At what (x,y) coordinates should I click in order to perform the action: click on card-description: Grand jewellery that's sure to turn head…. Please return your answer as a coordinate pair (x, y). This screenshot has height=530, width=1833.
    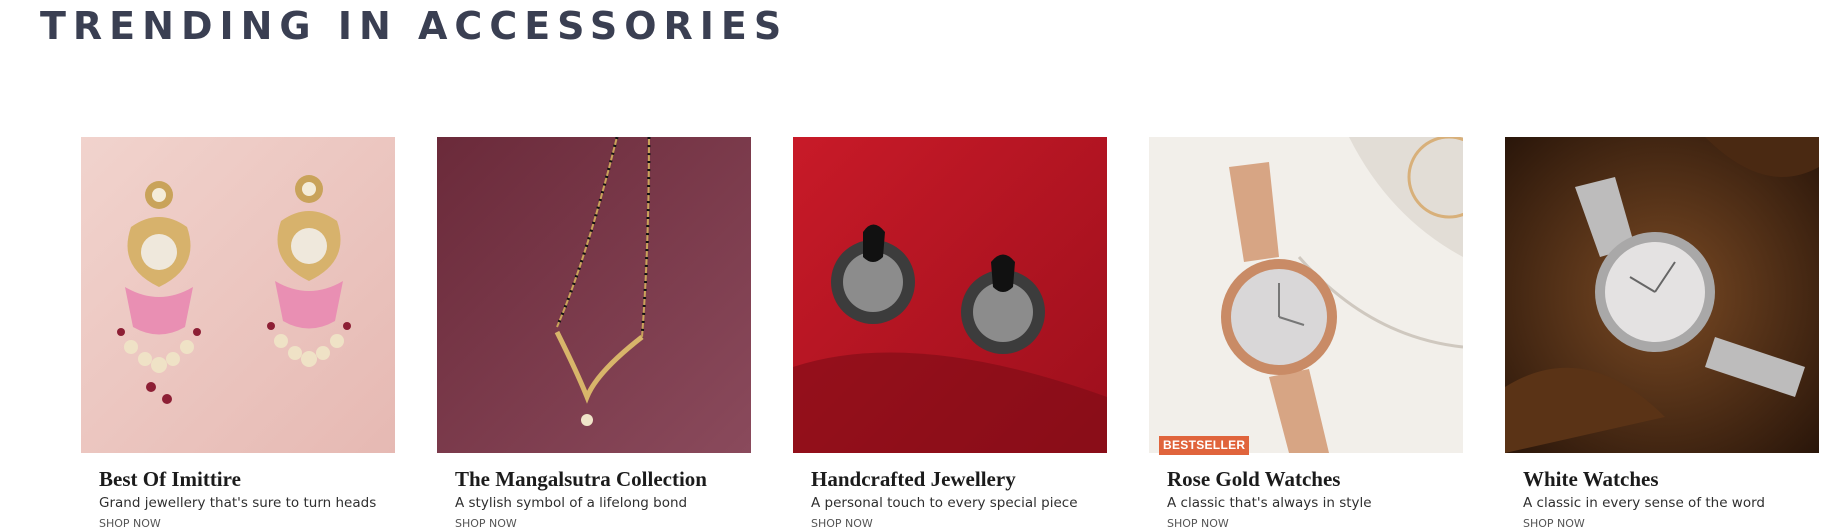
    Looking at the image, I should click on (238, 503).